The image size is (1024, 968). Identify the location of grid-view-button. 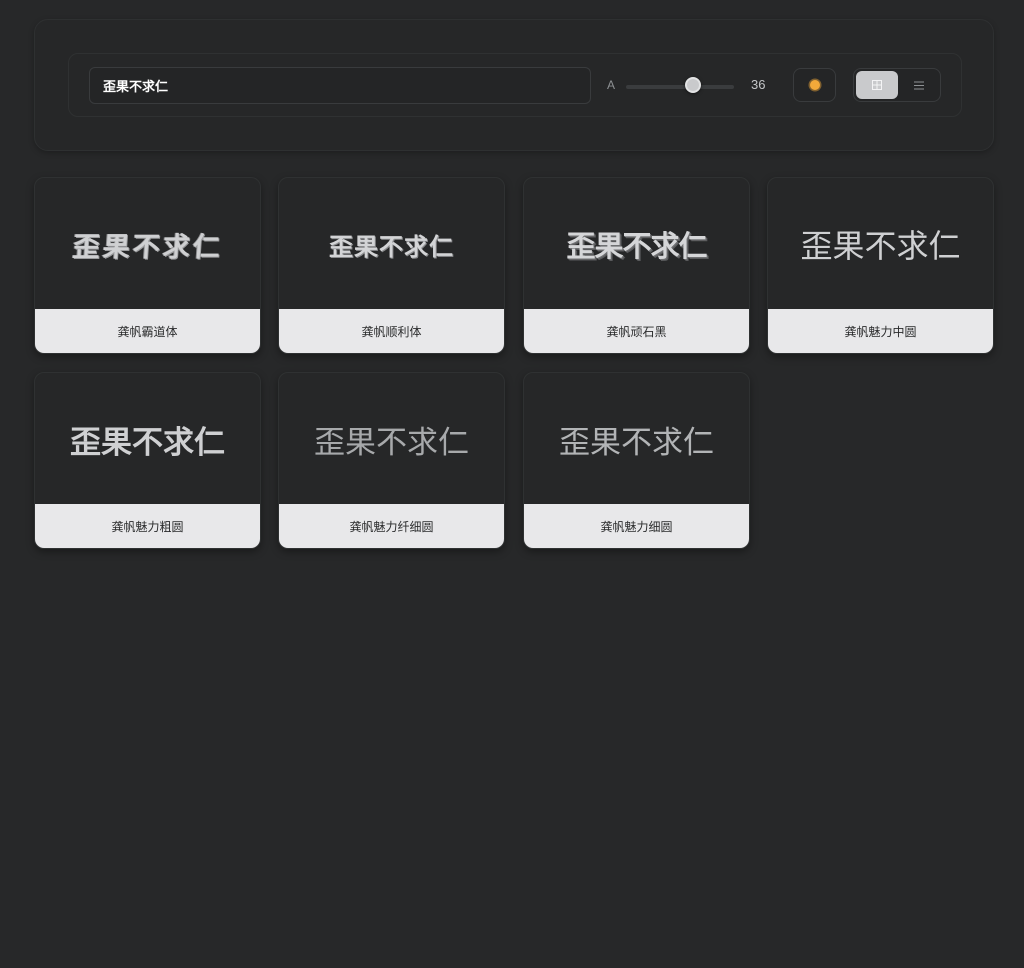
(877, 85).